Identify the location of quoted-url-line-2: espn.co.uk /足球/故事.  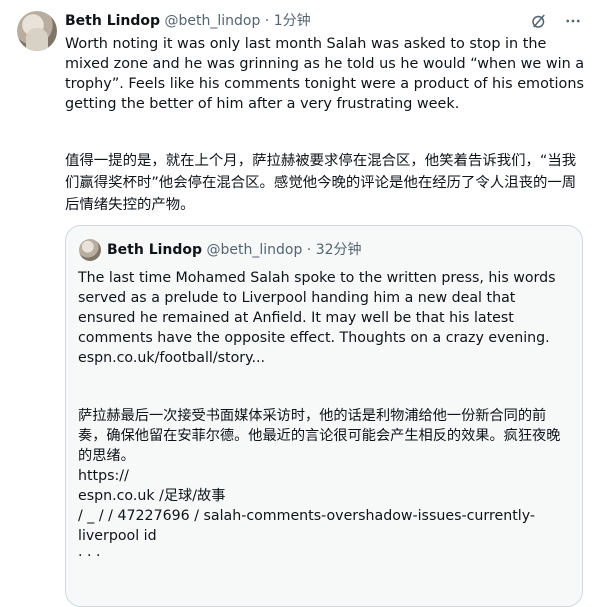
(152, 496).